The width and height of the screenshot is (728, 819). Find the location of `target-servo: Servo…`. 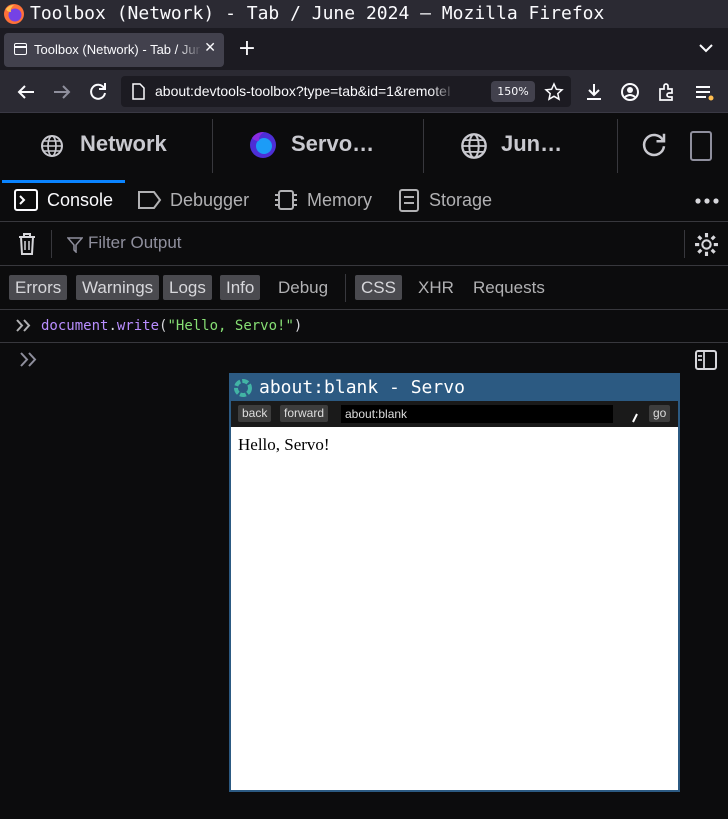

target-servo: Servo… is located at coordinates (318, 146).